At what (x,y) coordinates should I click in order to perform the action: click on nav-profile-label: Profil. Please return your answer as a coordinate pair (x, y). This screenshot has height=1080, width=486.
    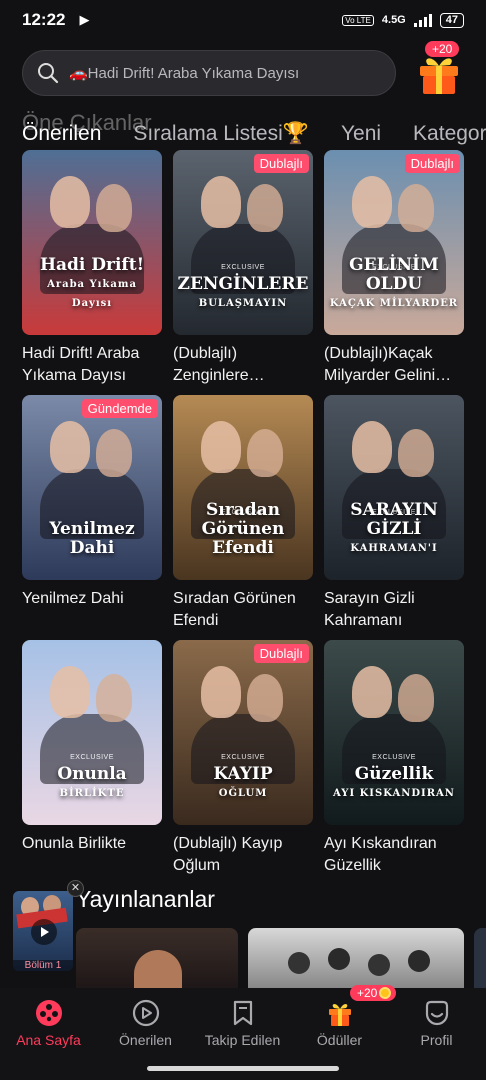
    Looking at the image, I should click on (436, 1040).